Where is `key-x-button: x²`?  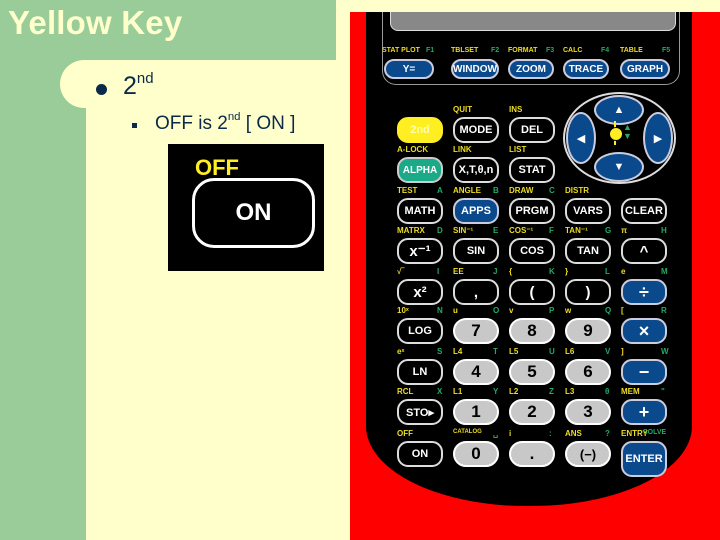 key-x-button: x² is located at coordinates (420, 292).